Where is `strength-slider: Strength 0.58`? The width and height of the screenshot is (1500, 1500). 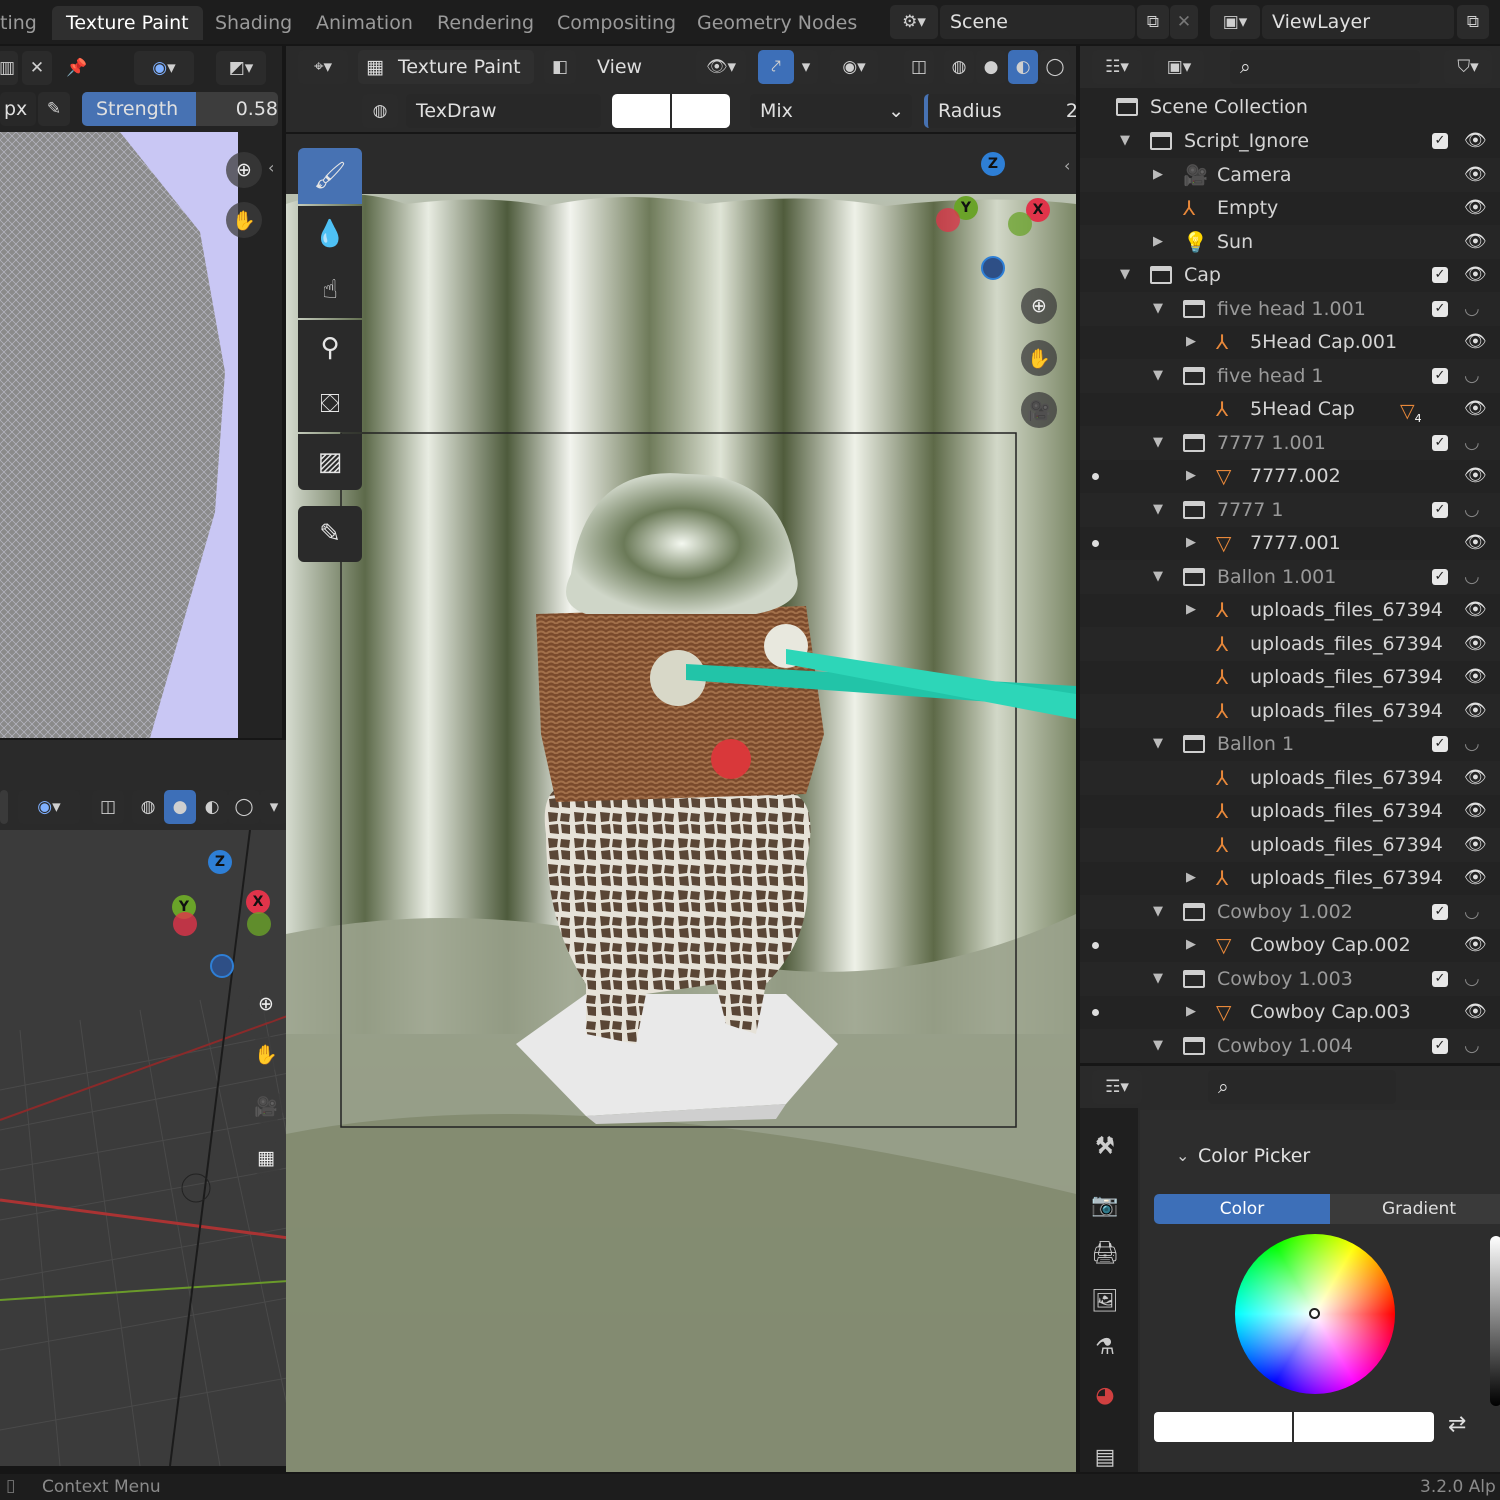
strength-slider: Strength 0.58 is located at coordinates (180, 109).